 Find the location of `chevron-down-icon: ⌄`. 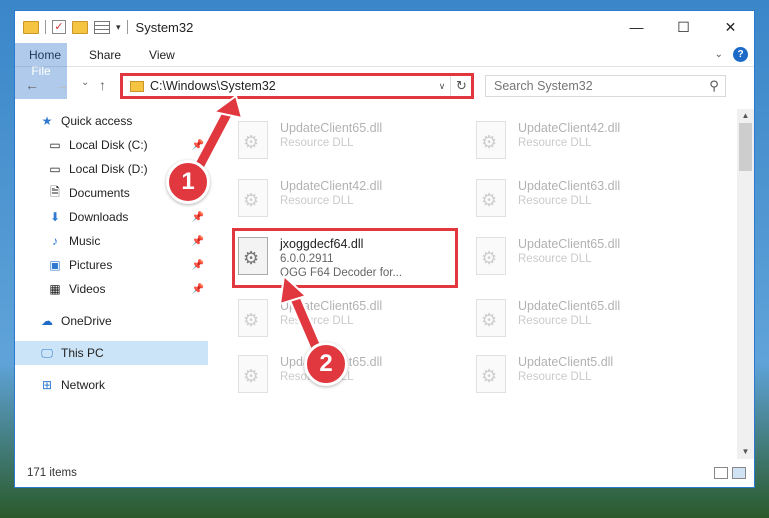

chevron-down-icon: ⌄ is located at coordinates (719, 54).